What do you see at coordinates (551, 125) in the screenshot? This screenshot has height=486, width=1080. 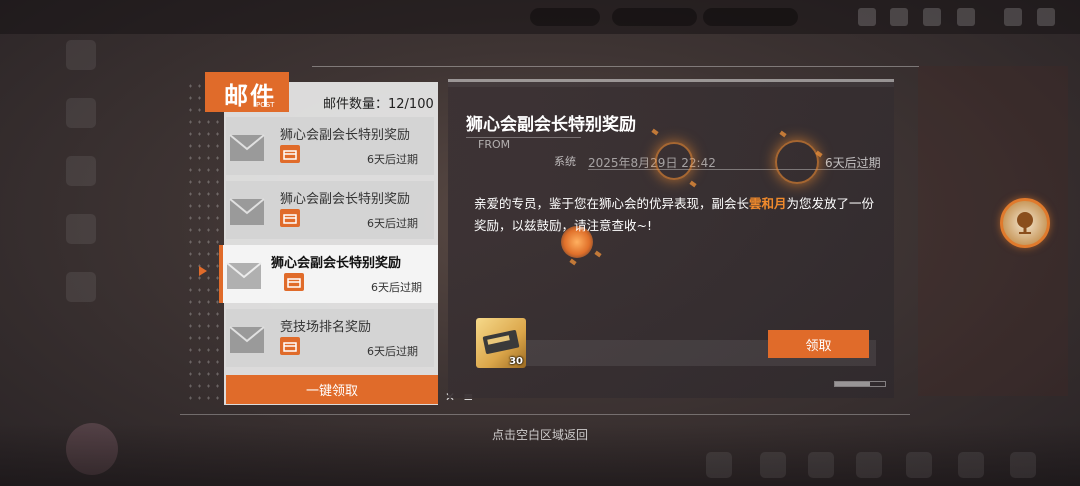 I see `detail-title: 狮心会副会长特别奖励` at bounding box center [551, 125].